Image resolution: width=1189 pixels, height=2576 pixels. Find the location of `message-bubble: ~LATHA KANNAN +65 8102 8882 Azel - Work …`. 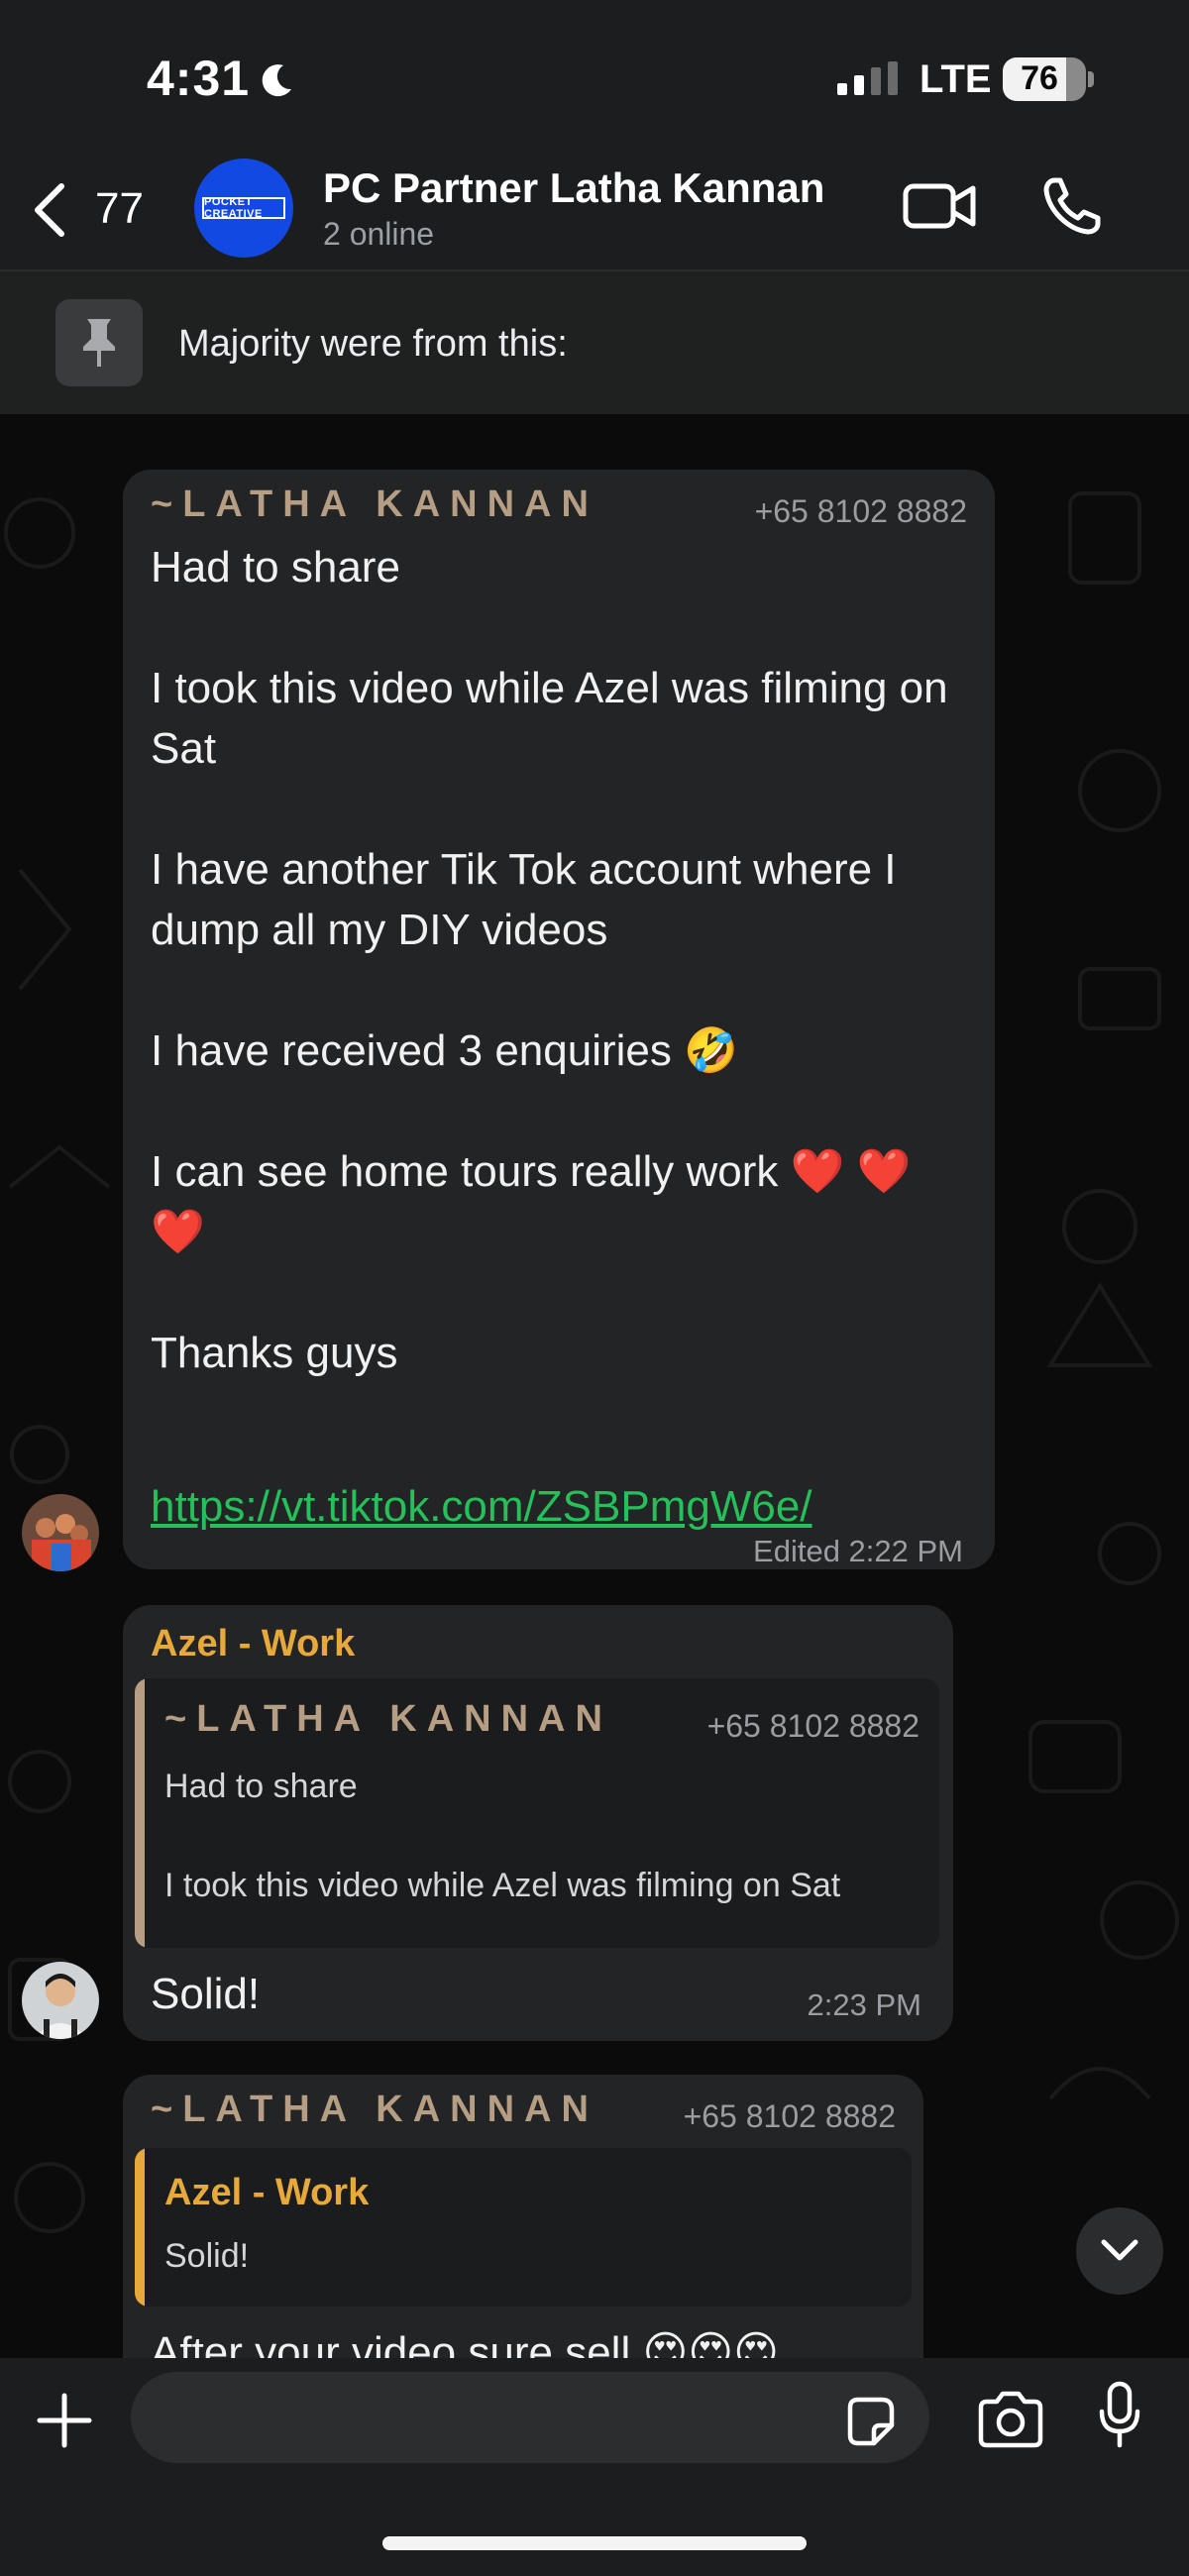

message-bubble: ~LATHA KANNAN +65 8102 8882 Azel - Work … is located at coordinates (523, 2216).